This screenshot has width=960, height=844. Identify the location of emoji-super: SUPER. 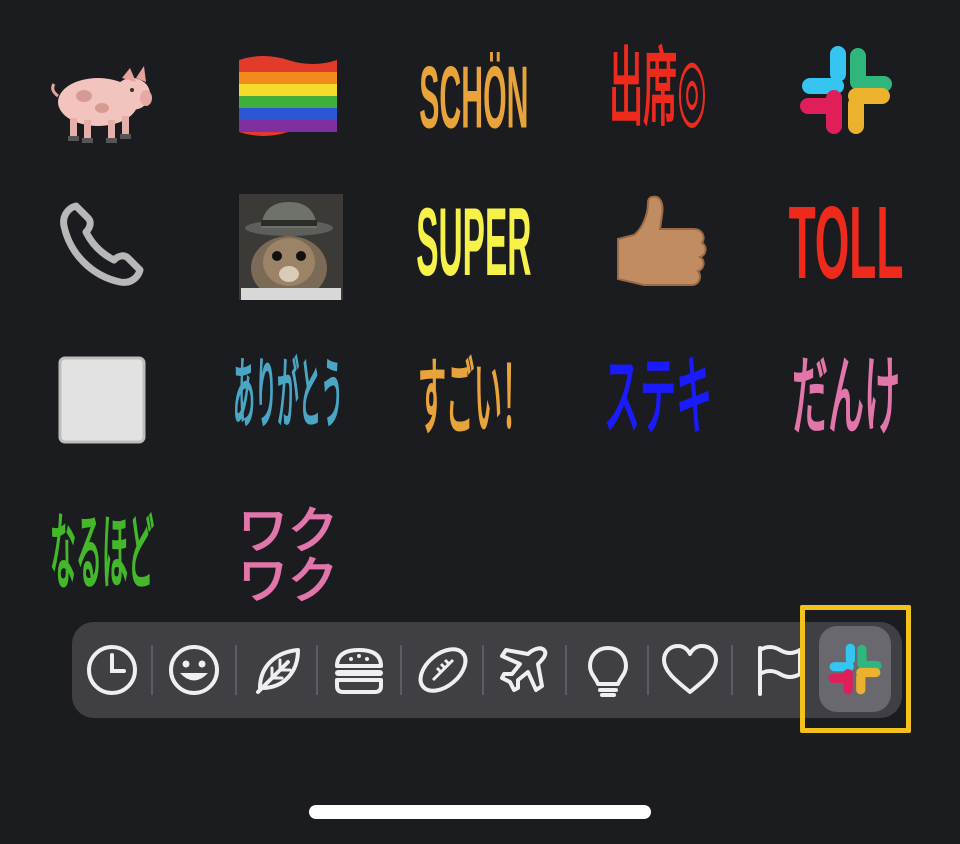
(474, 244).